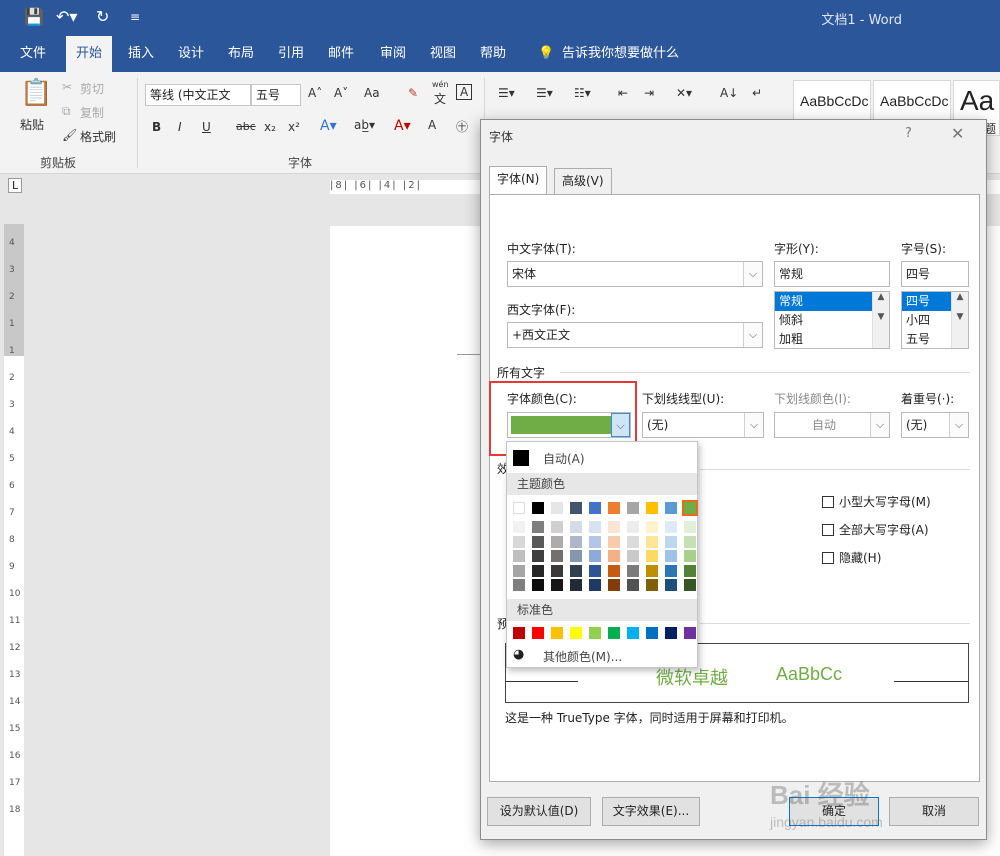 The image size is (1000, 856). What do you see at coordinates (935, 274) in the screenshot?
I see `font-size-input: 四号` at bounding box center [935, 274].